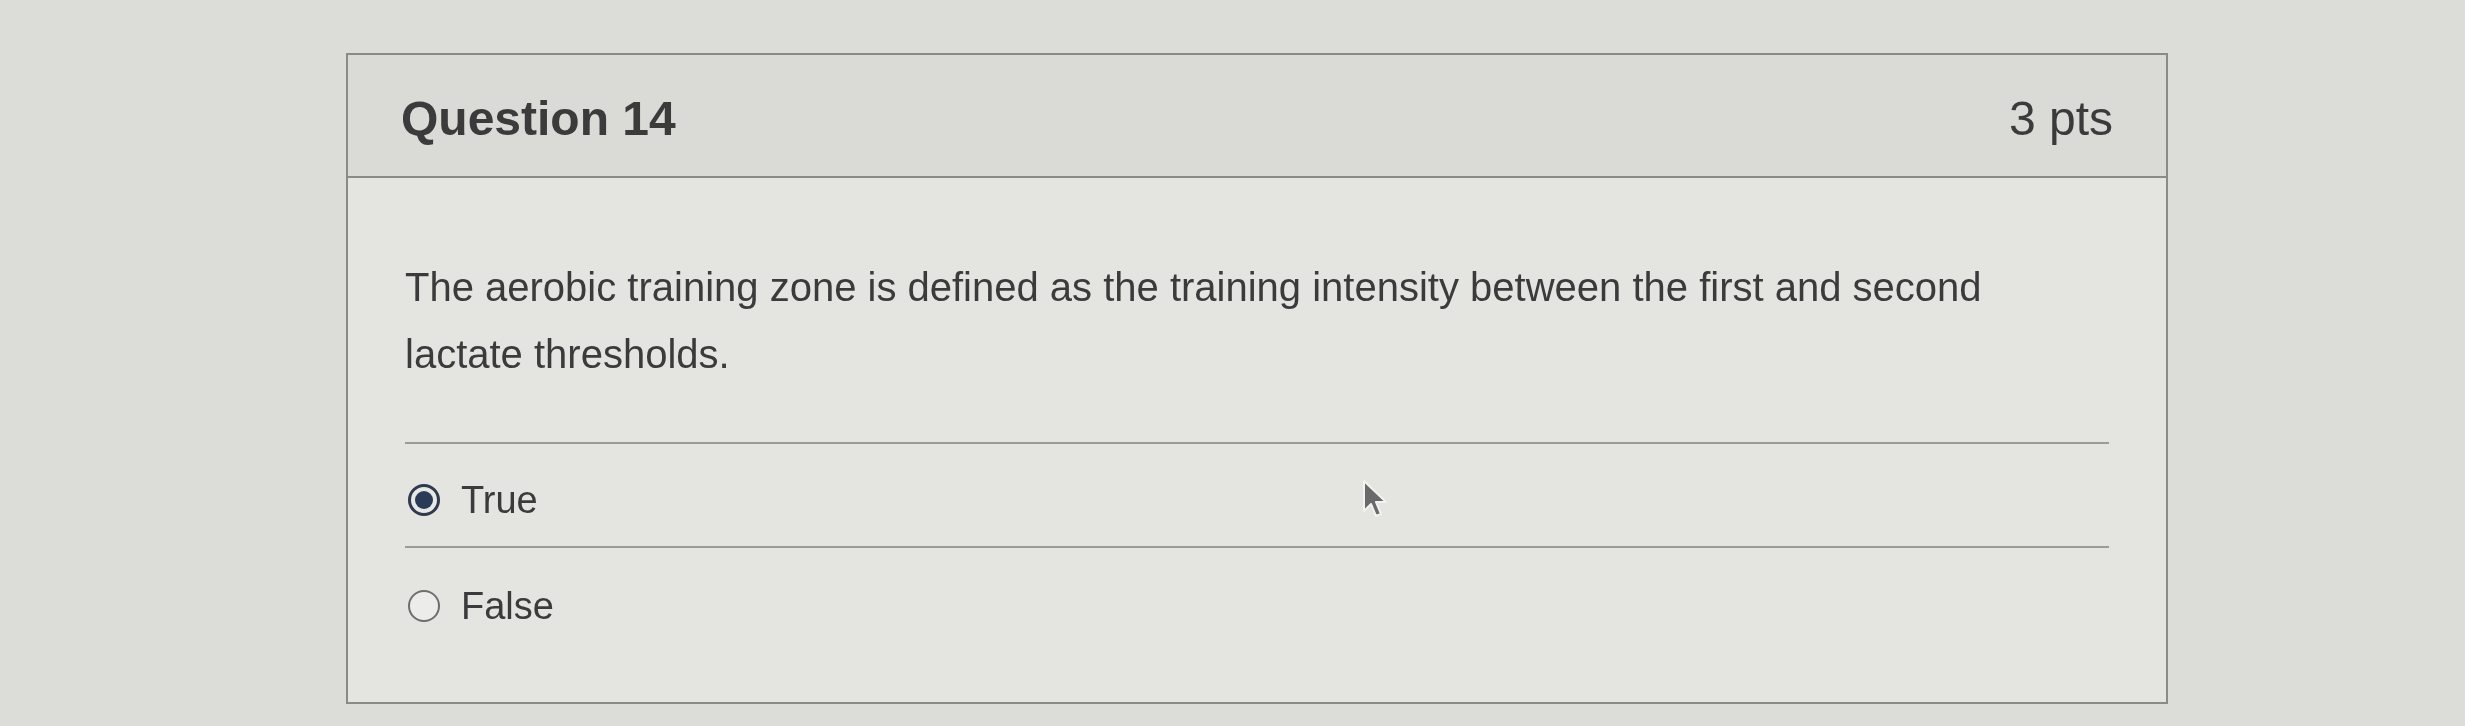 The image size is (2465, 726). I want to click on answer-label: False, so click(507, 606).